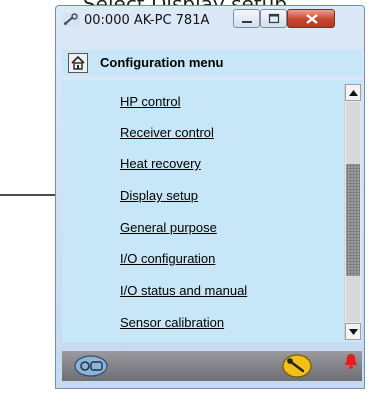 The height and width of the screenshot is (395, 370). I want to click on home-icon, so click(78, 63).